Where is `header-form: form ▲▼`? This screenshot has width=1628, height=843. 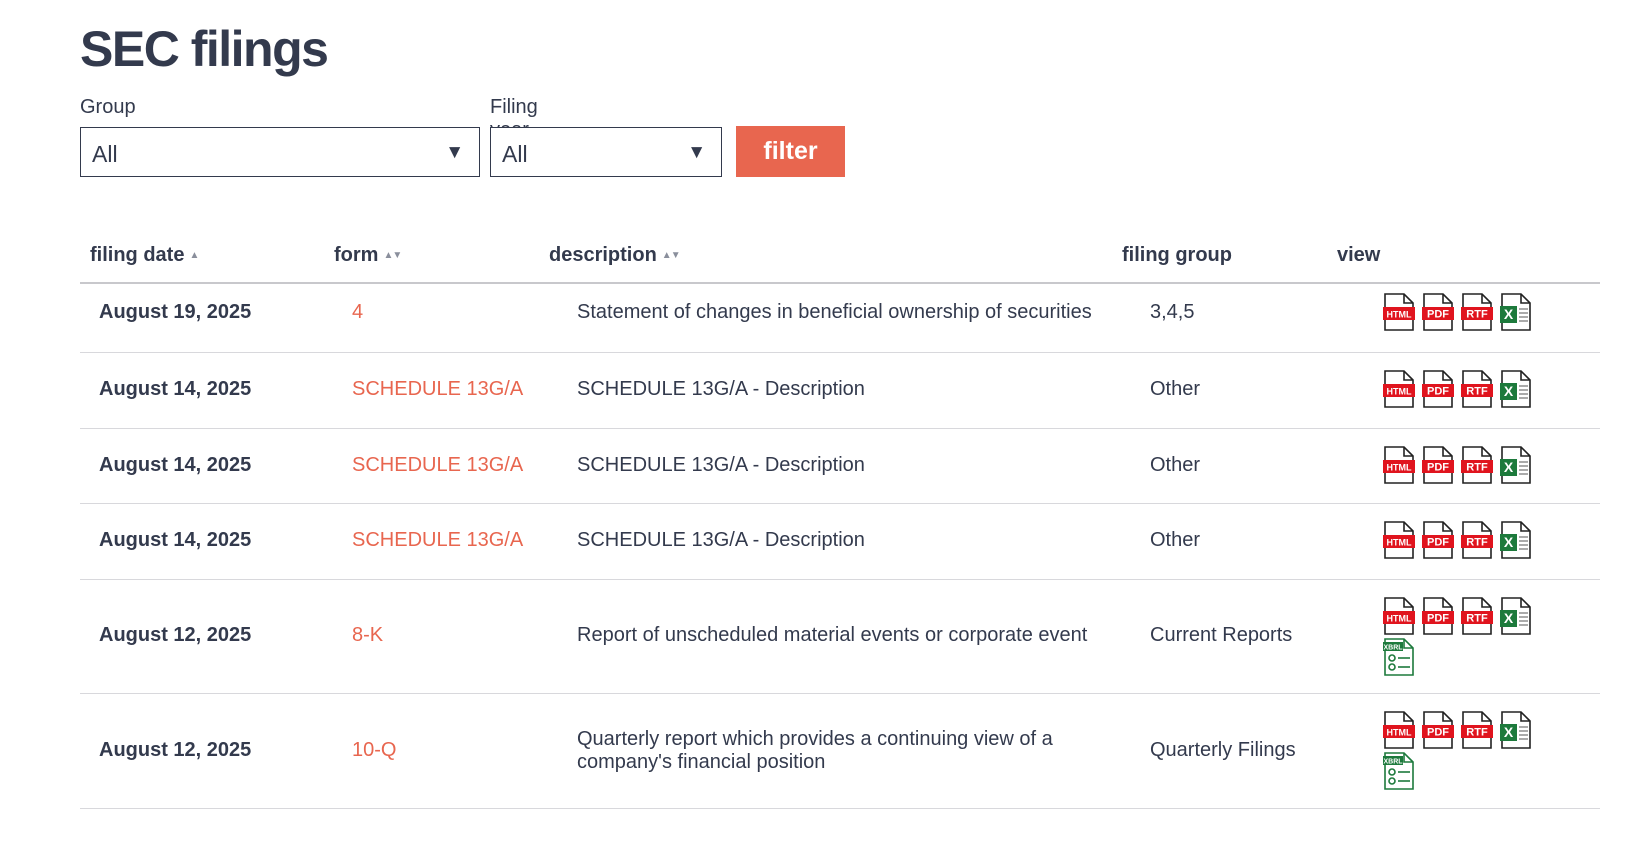 header-form: form ▲▼ is located at coordinates (368, 255).